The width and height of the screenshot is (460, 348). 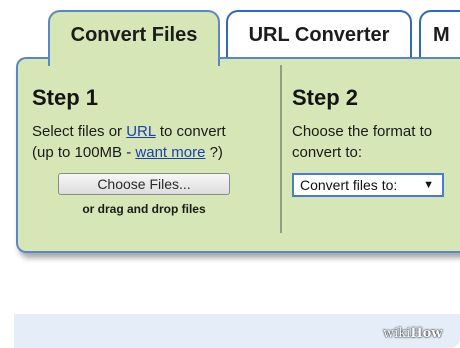 I want to click on tab-partial: M, so click(x=439, y=34).